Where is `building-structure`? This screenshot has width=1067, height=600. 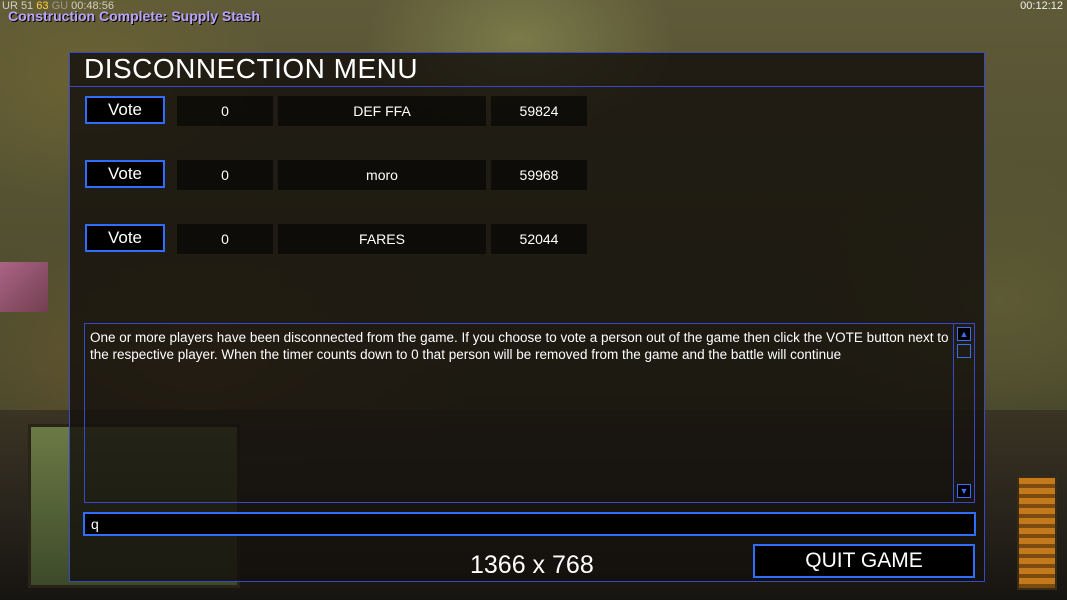
building-structure is located at coordinates (24, 287).